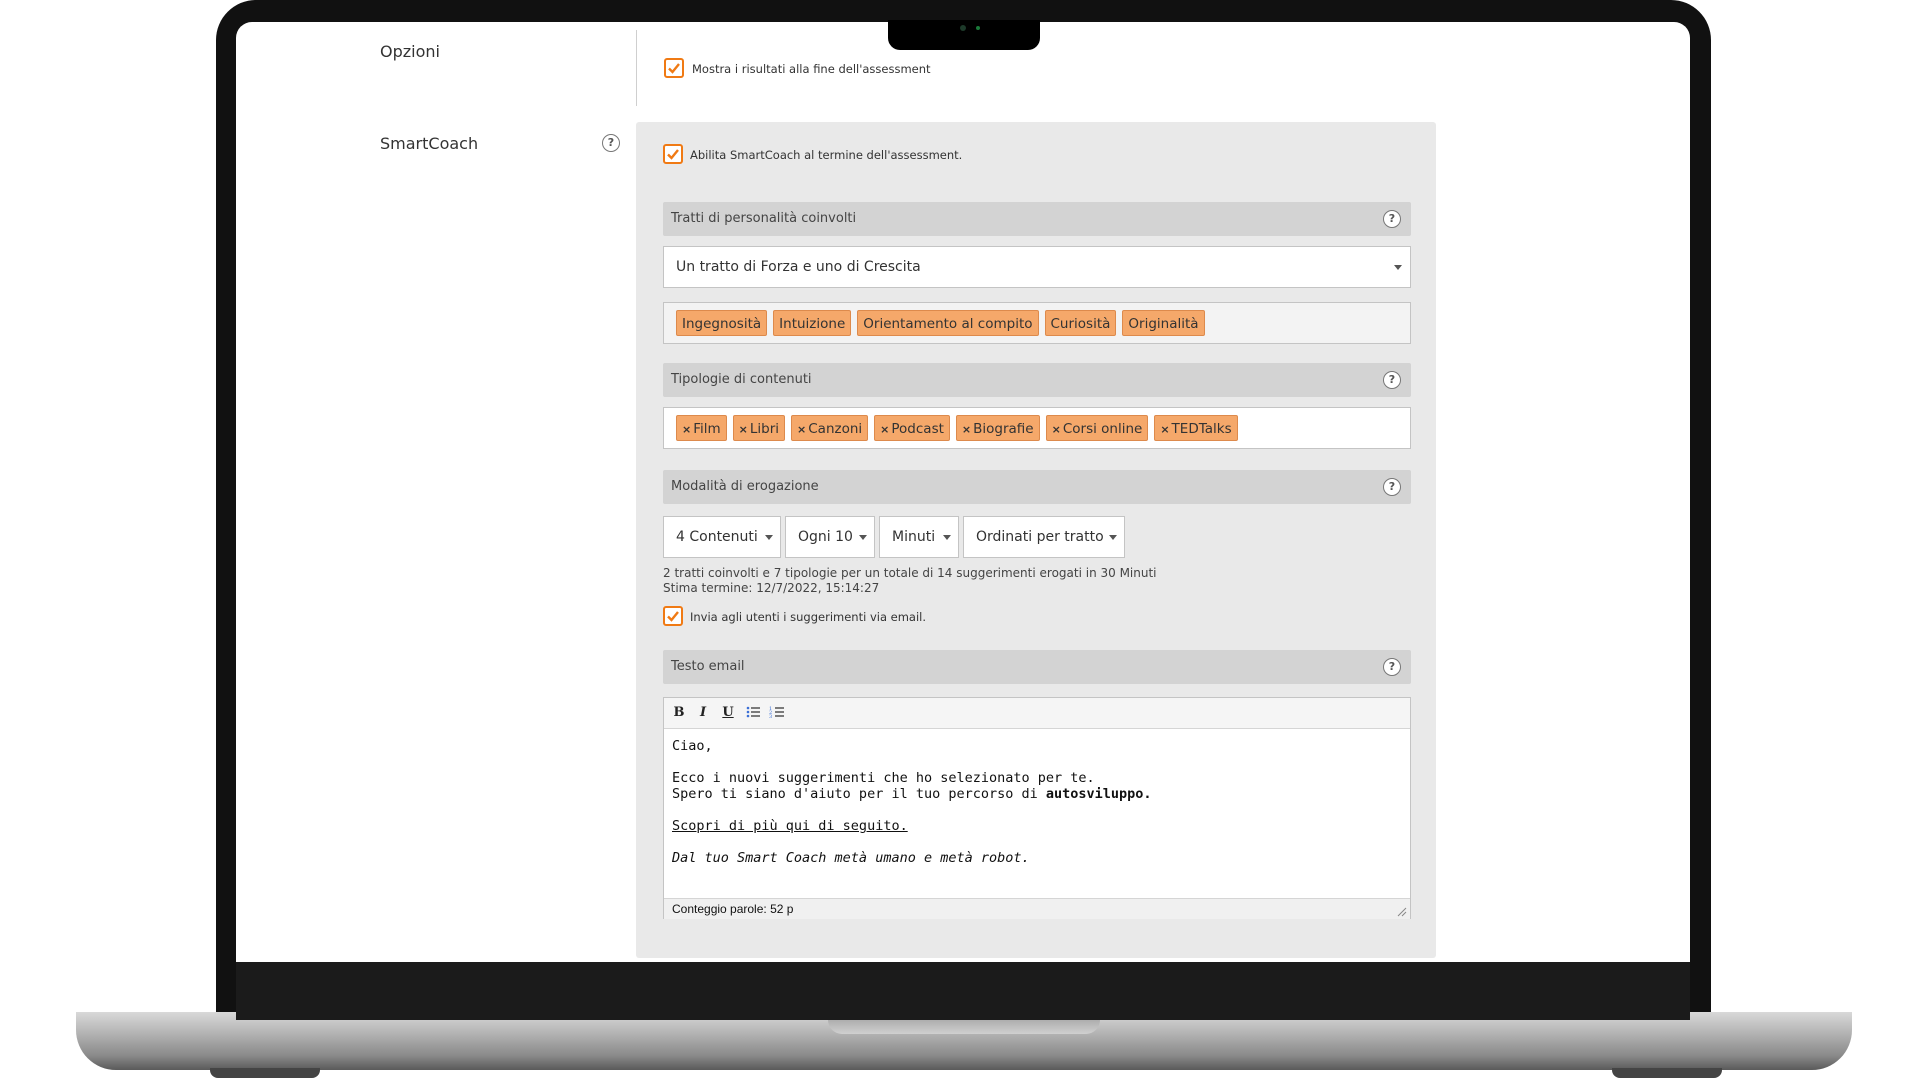 The image size is (1920, 1080). Describe the element at coordinates (636, 68) in the screenshot. I see `options-divider` at that location.